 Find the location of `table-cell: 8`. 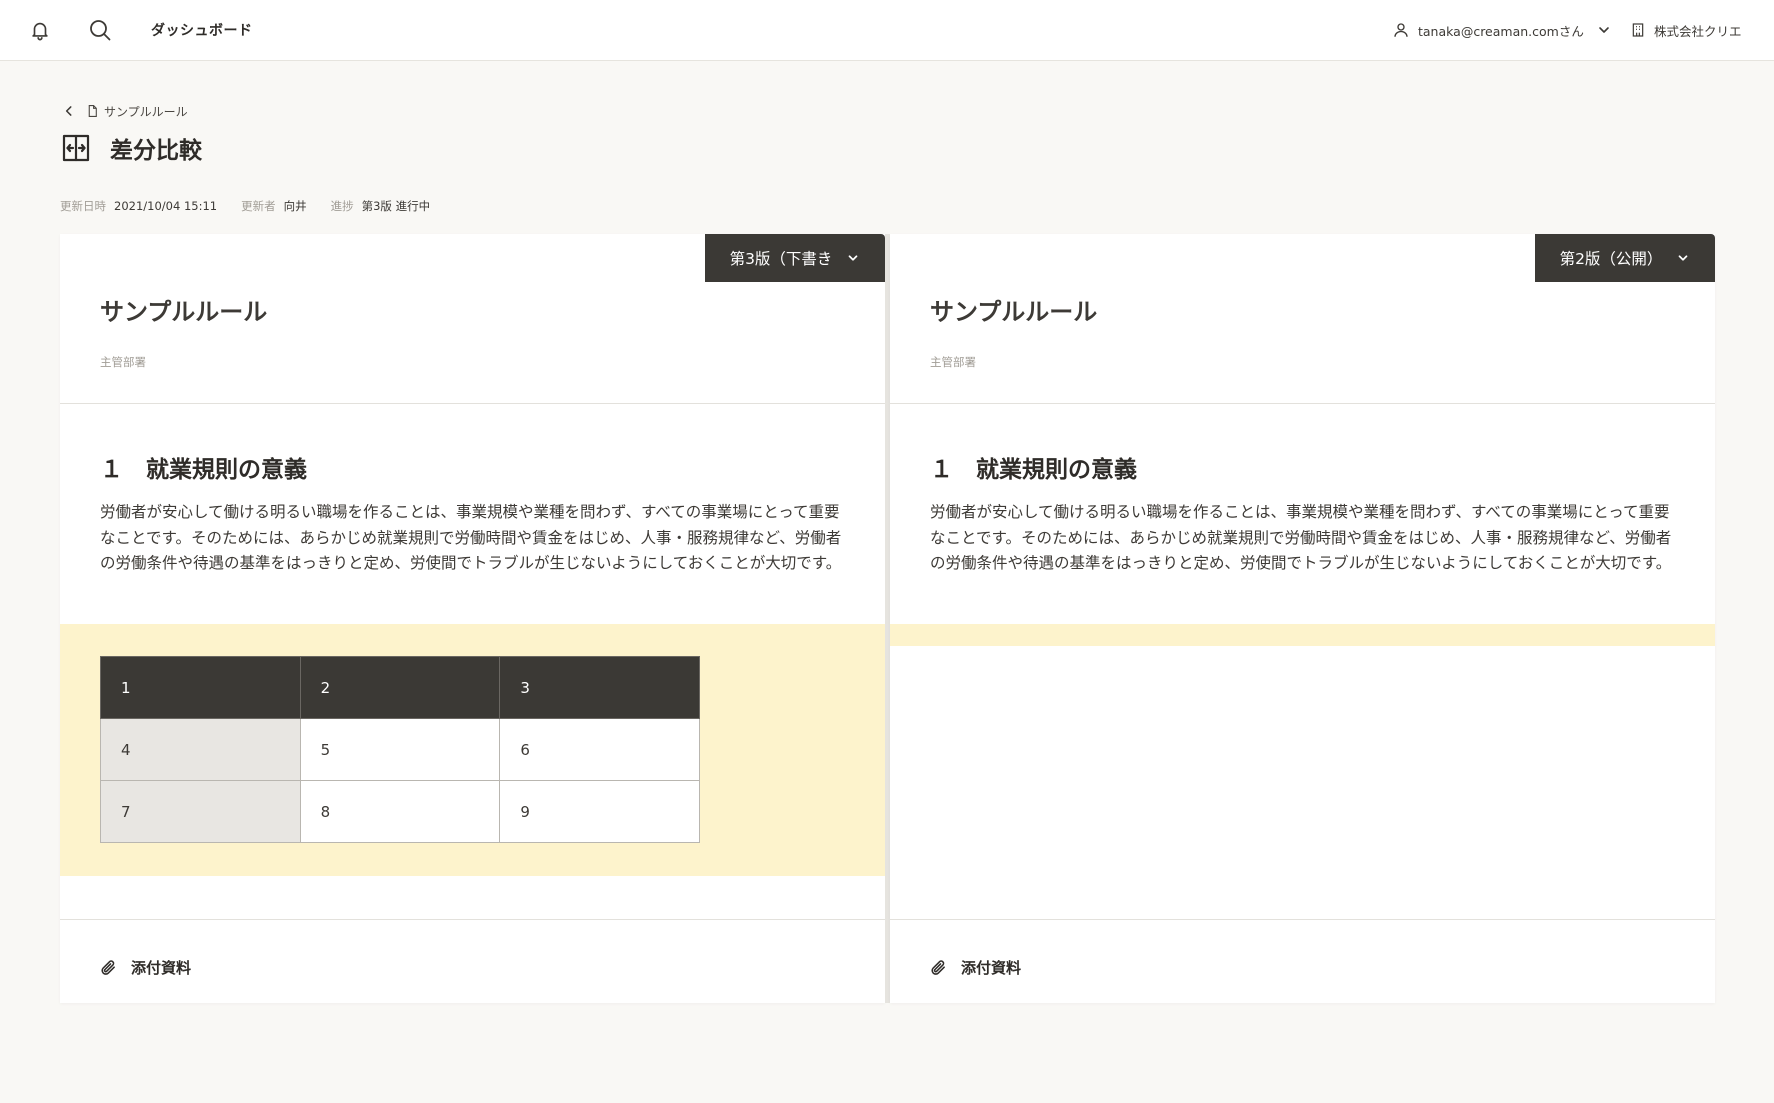

table-cell: 8 is located at coordinates (400, 811).